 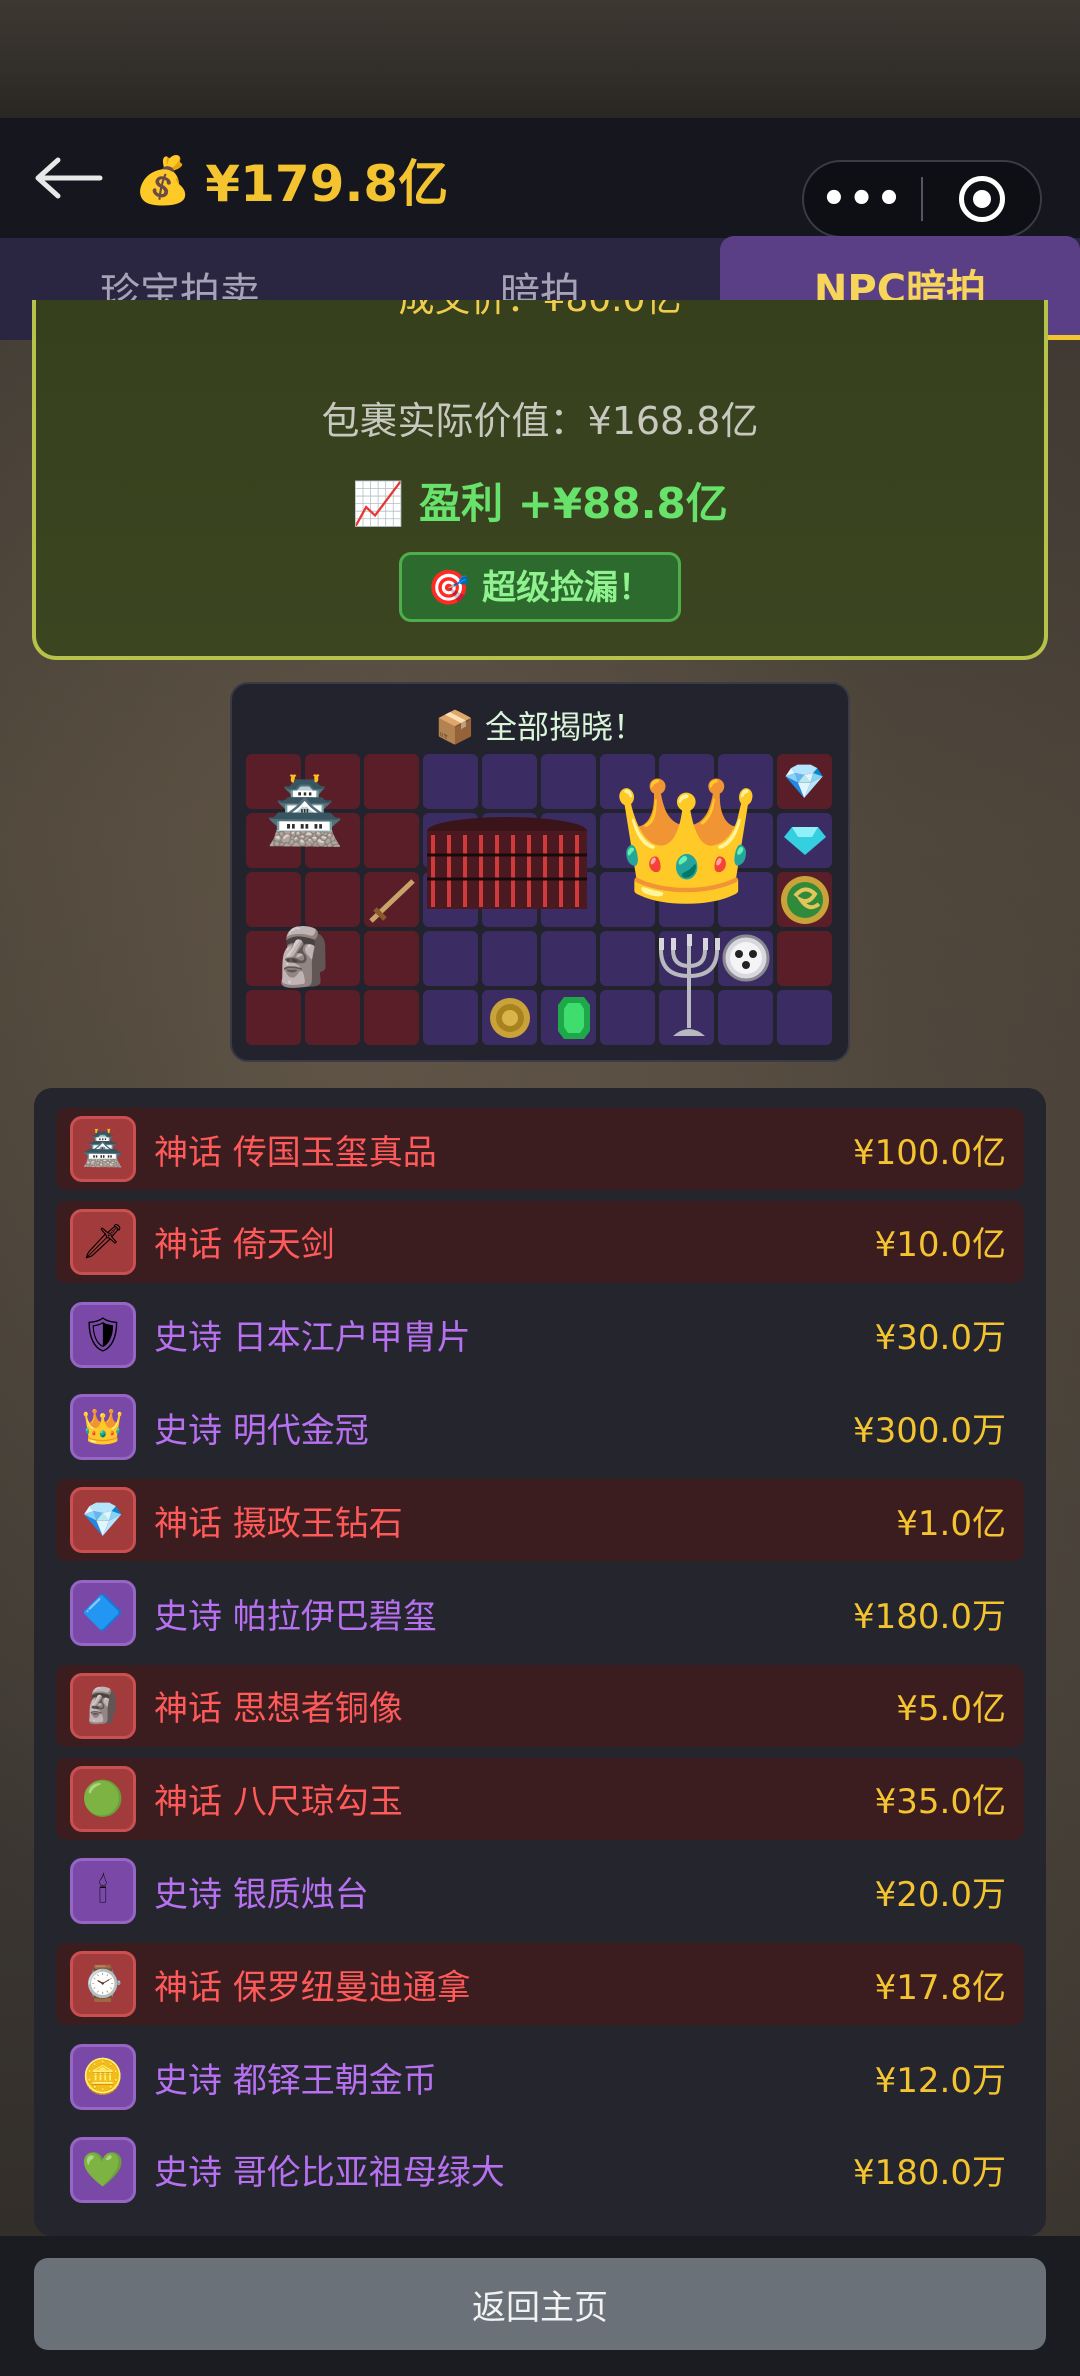 I want to click on balance-display: 💰 ¥179.8亿, so click(x=291, y=182).